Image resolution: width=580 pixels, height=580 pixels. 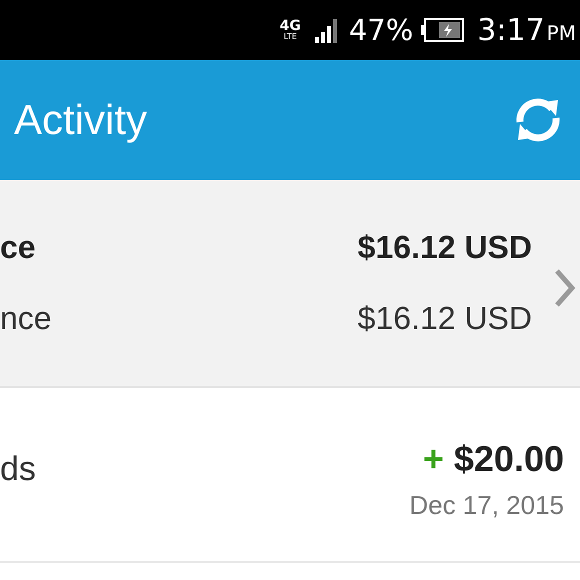 What do you see at coordinates (18, 469) in the screenshot?
I see `transaction-label: ds` at bounding box center [18, 469].